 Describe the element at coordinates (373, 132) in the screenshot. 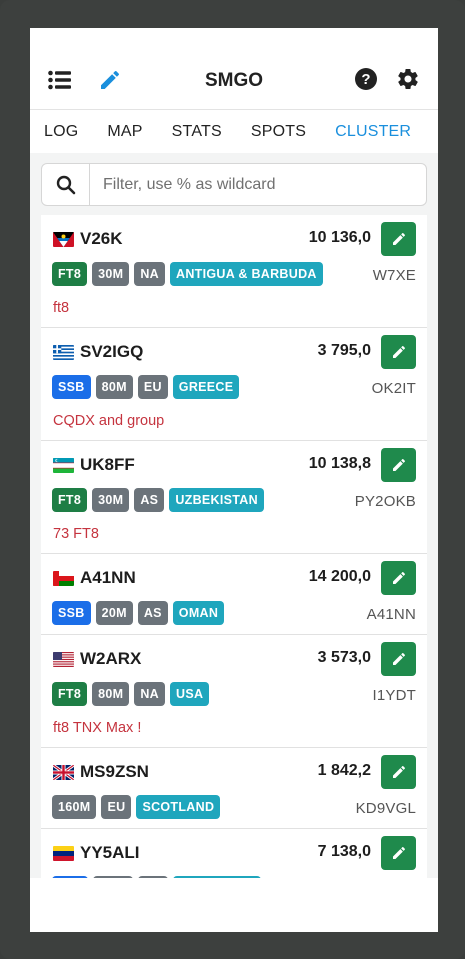

I see `tab-cluster: CLUSTER` at that location.